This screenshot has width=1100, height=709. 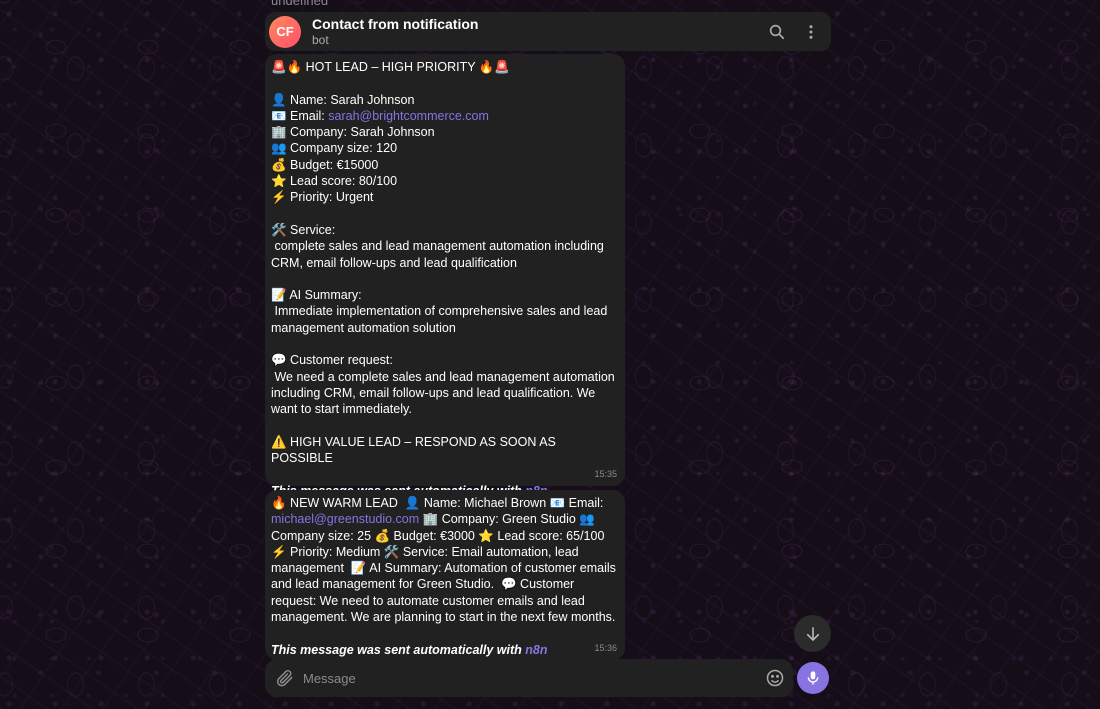 I want to click on microphone-icon, so click(x=813, y=678).